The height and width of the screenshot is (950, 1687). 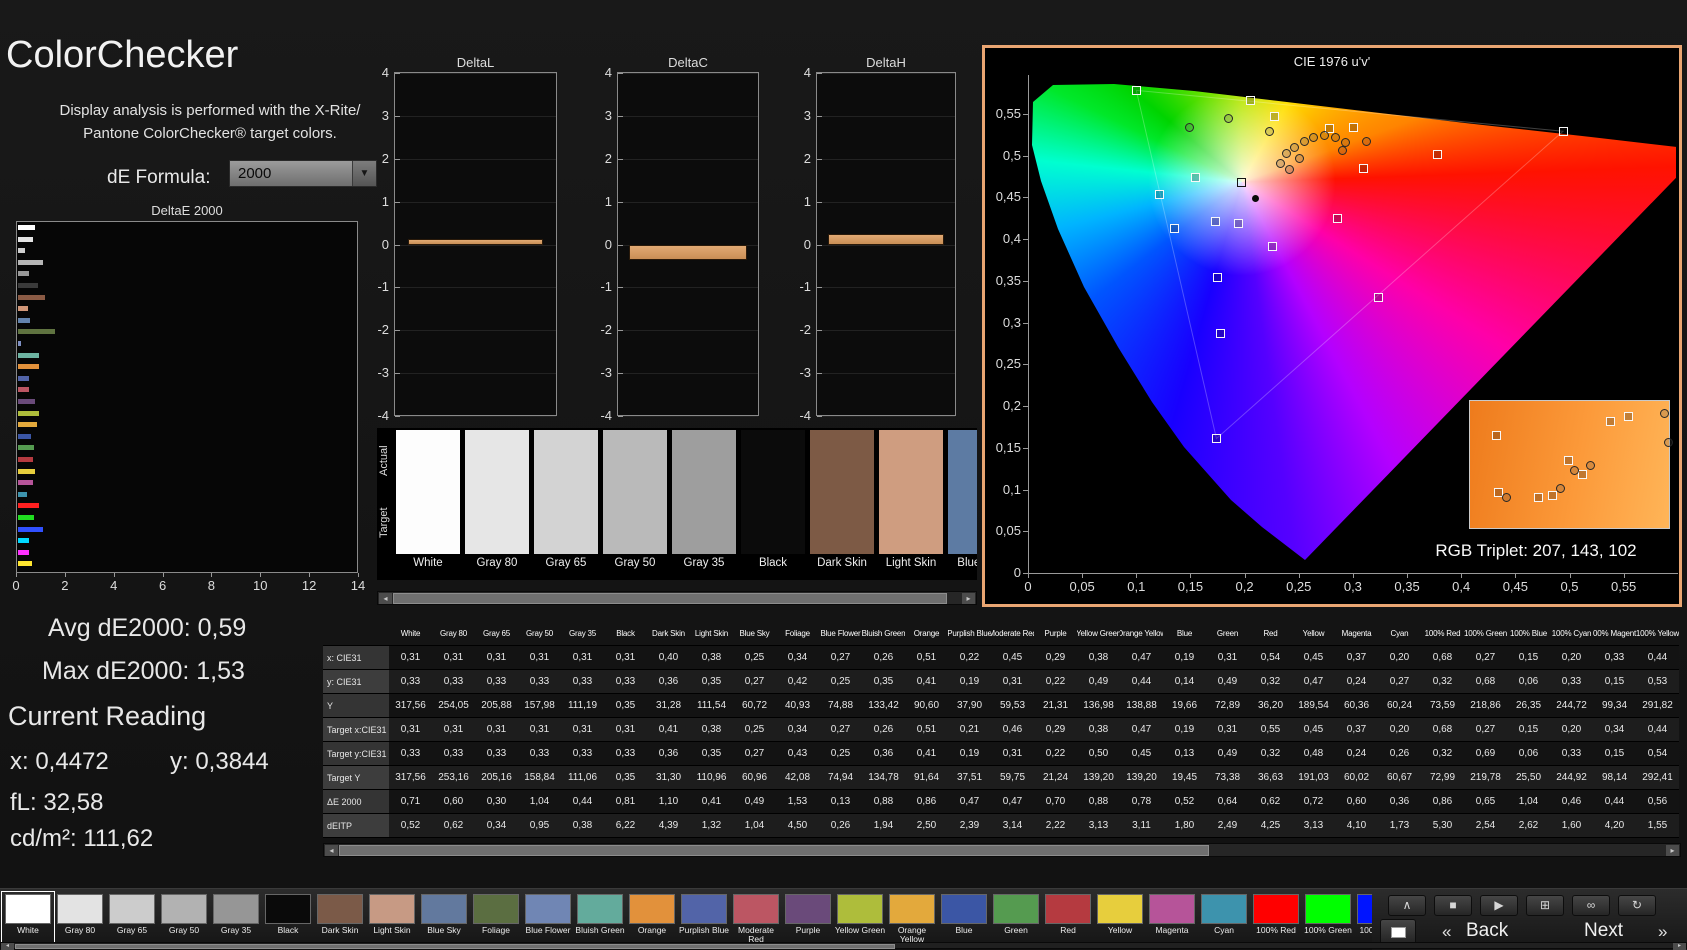 What do you see at coordinates (385, 201) in the screenshot?
I see `axis-tick-label: 1` at bounding box center [385, 201].